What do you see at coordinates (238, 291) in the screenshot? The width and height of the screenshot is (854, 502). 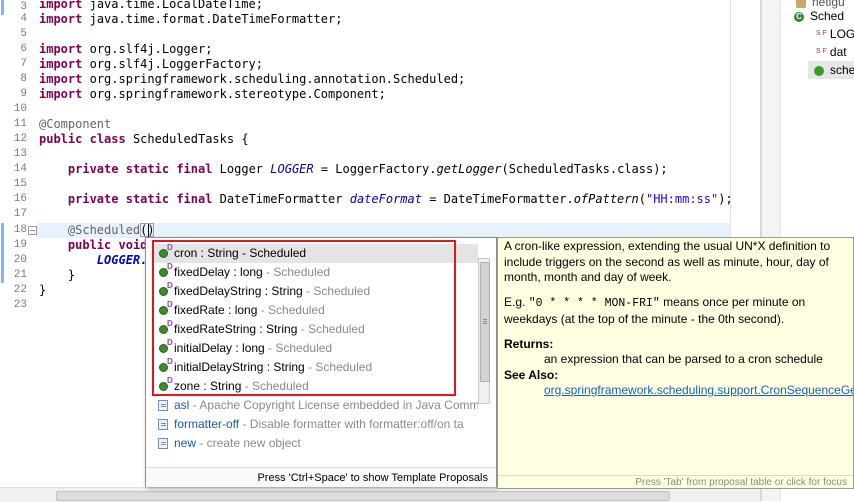 I see `proposal-name: fixedDelayString : String` at bounding box center [238, 291].